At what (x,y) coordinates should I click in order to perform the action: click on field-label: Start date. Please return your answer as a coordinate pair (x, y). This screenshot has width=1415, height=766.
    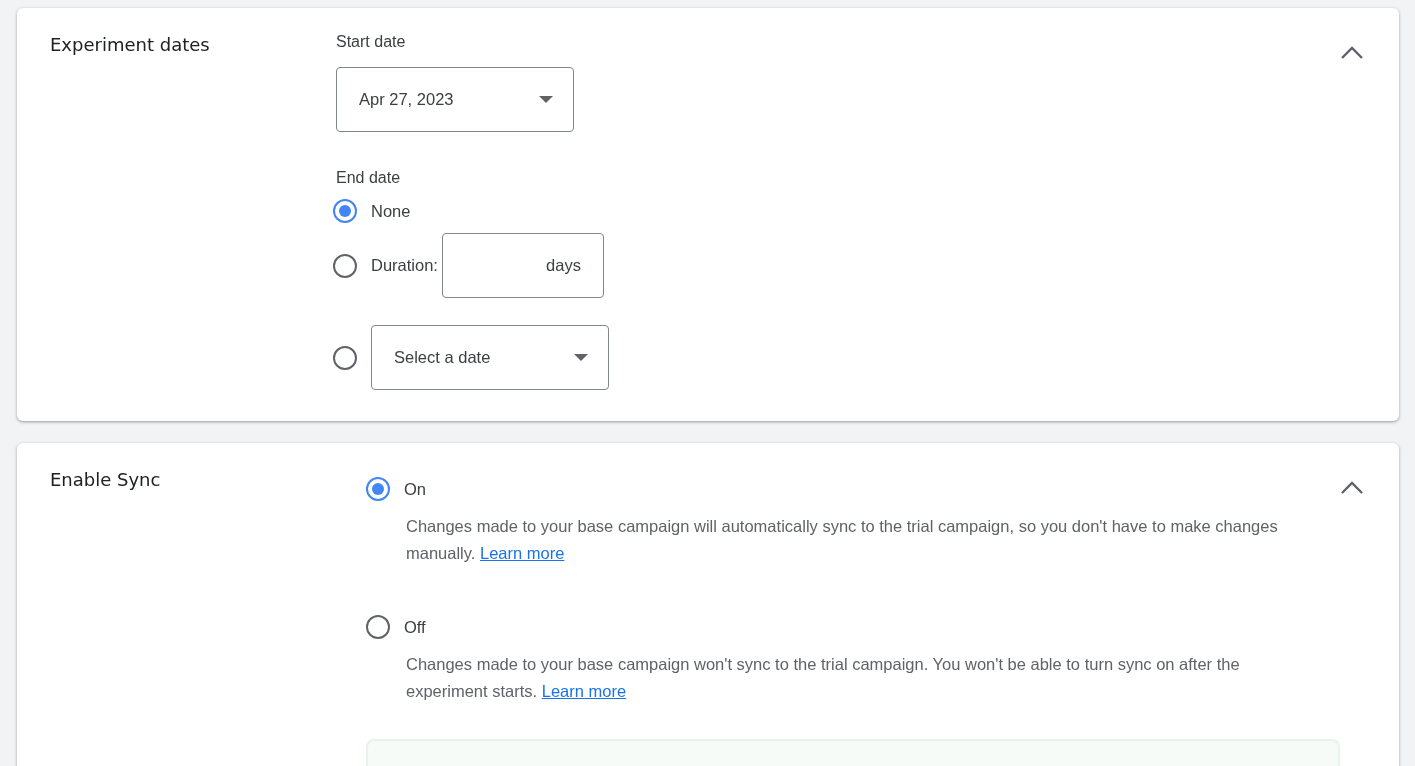
    Looking at the image, I should click on (371, 42).